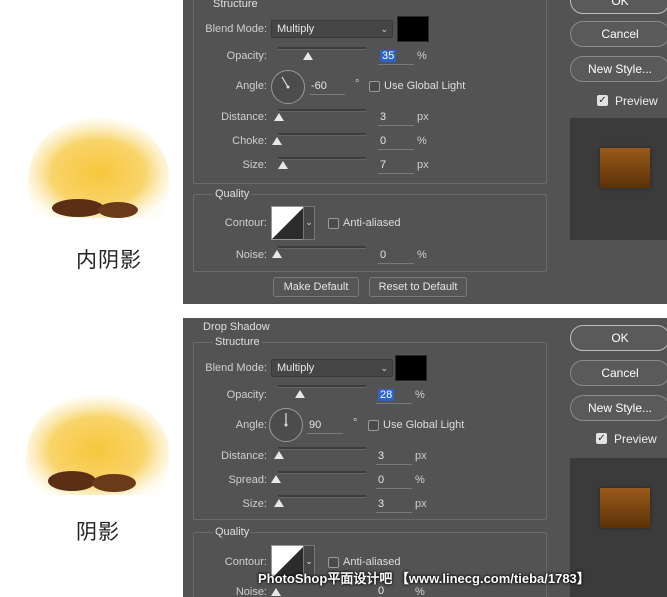 The height and width of the screenshot is (597, 667). I want to click on drop-shadow-caption: 阴影, so click(98, 532).